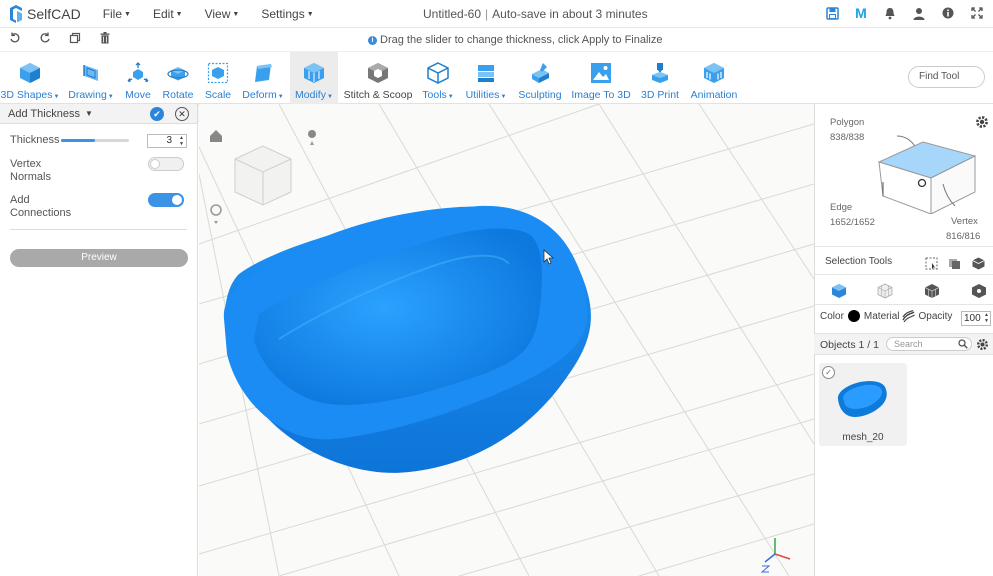 This screenshot has height=576, width=993. What do you see at coordinates (601, 73) in the screenshot?
I see `image-to-3d-icon` at bounding box center [601, 73].